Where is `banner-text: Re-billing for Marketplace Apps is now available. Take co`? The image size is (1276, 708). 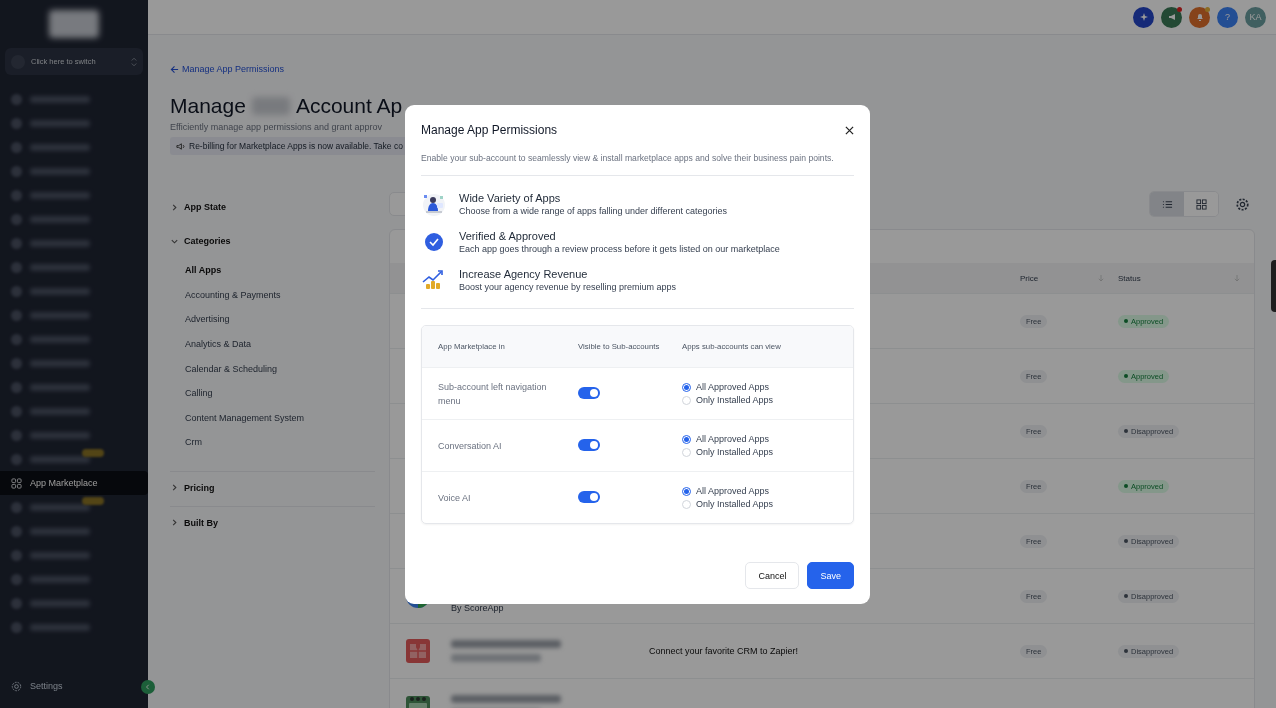
banner-text: Re-billing for Marketplace Apps is now available. Take co is located at coordinates (296, 146).